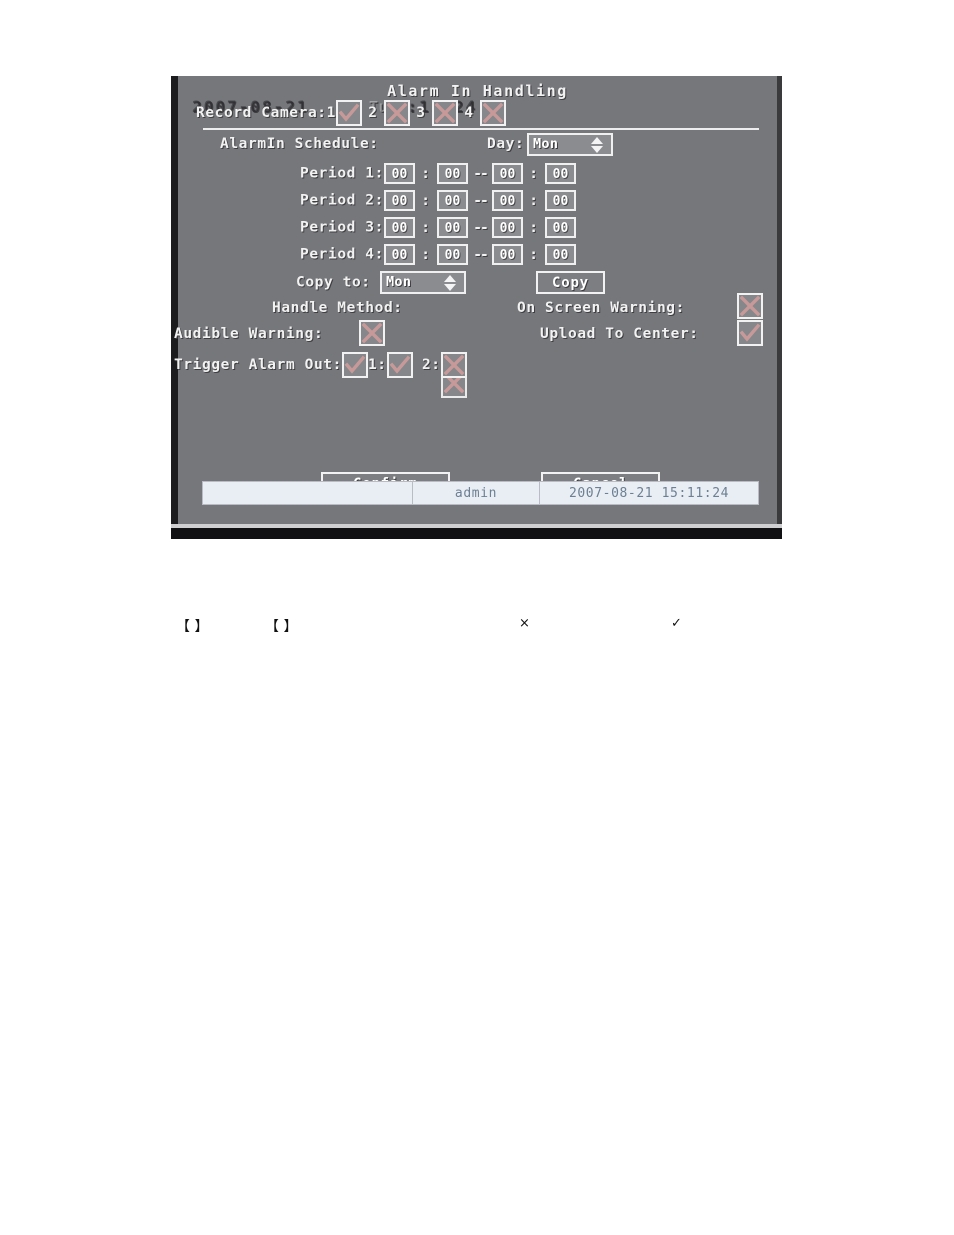  Describe the element at coordinates (398, 282) in the screenshot. I see `copy-to-dropdown-value: Mon` at that location.